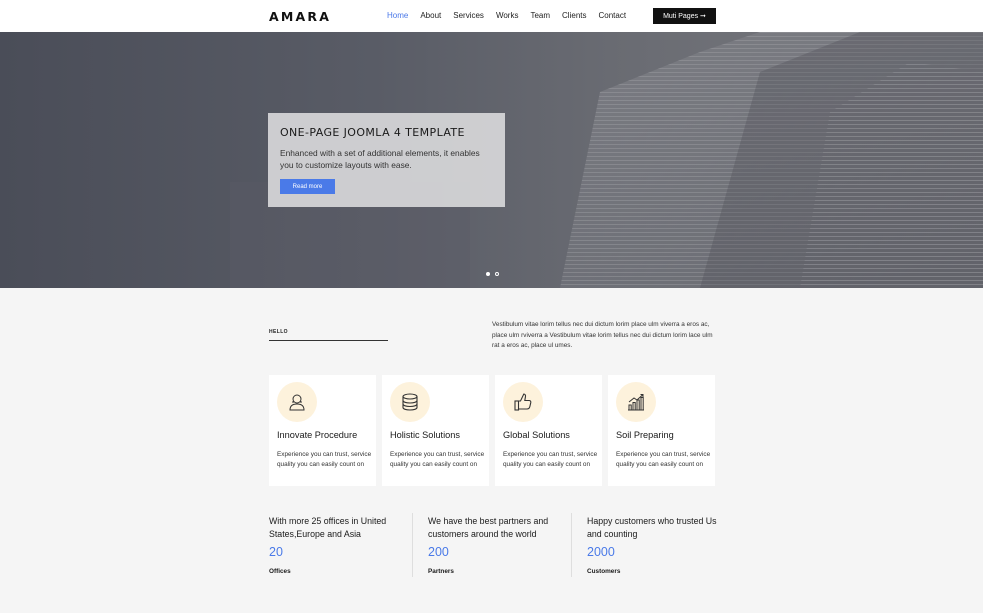 This screenshot has height=613, width=983. I want to click on card-title: Soil Preparing, so click(645, 435).